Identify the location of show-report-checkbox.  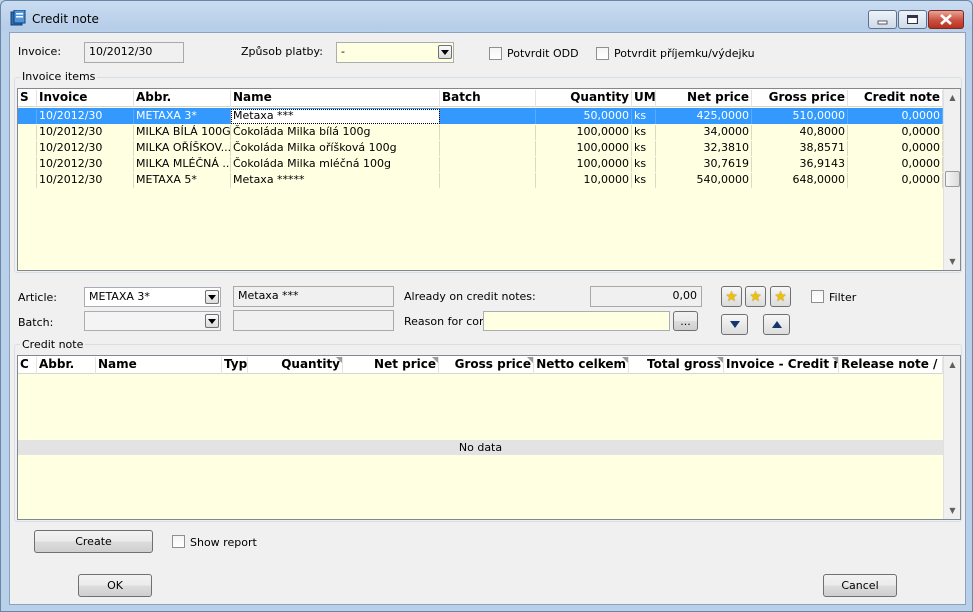
(178, 541).